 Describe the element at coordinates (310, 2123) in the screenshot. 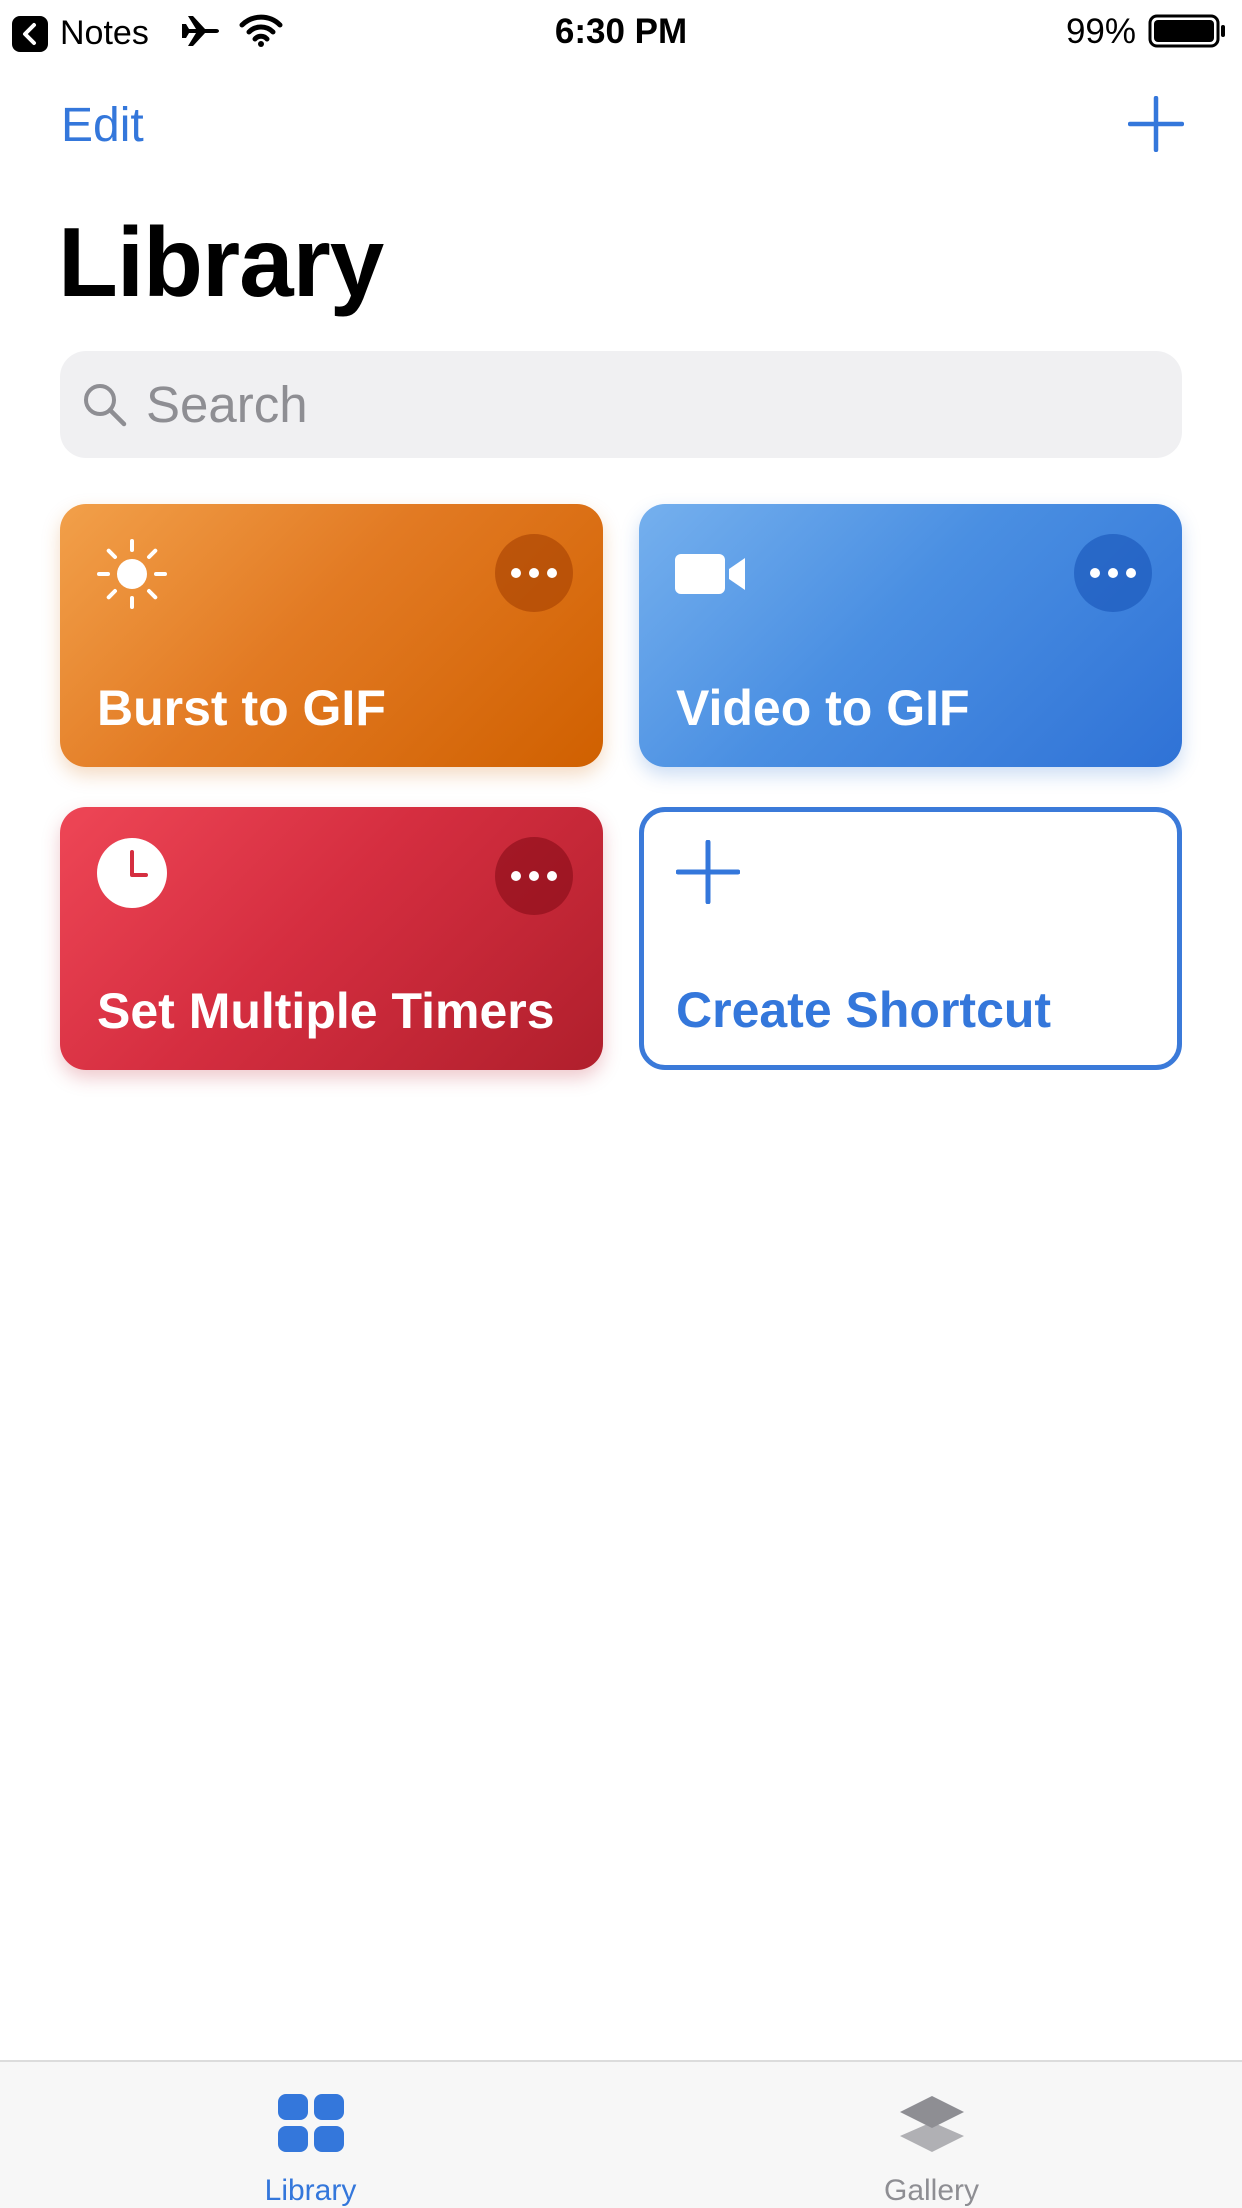

I see `grid-icon` at that location.